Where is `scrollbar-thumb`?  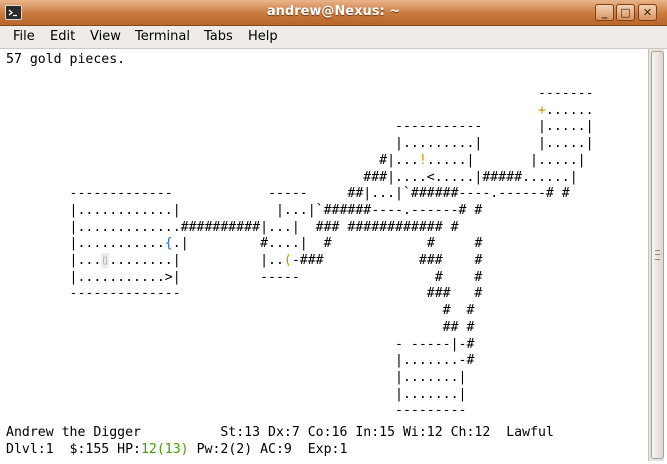 scrollbar-thumb is located at coordinates (657, 255).